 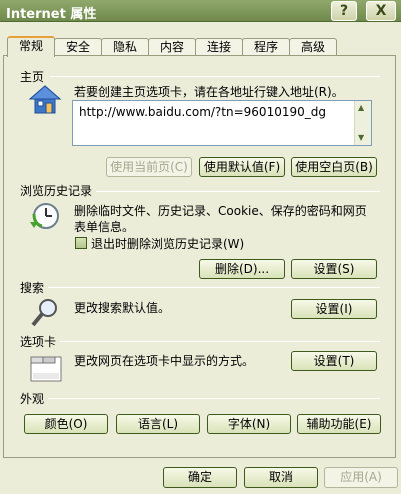 I want to click on tab-connections: 连接, so click(x=219, y=47).